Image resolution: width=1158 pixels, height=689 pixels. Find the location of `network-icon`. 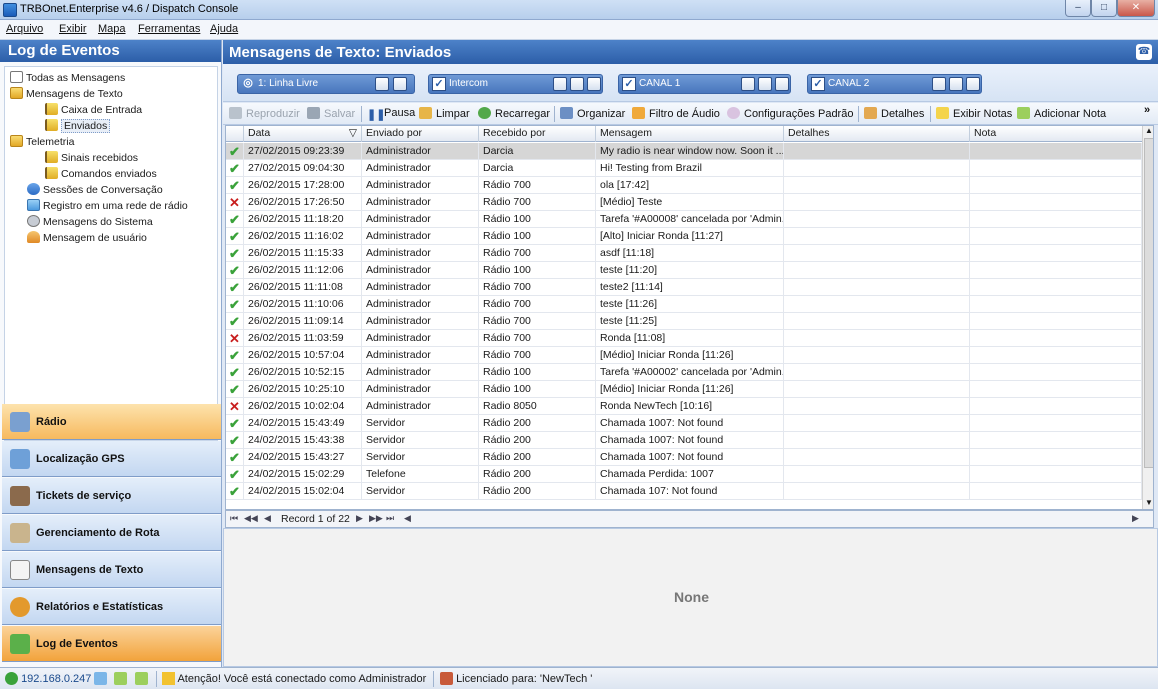

network-icon is located at coordinates (100, 678).